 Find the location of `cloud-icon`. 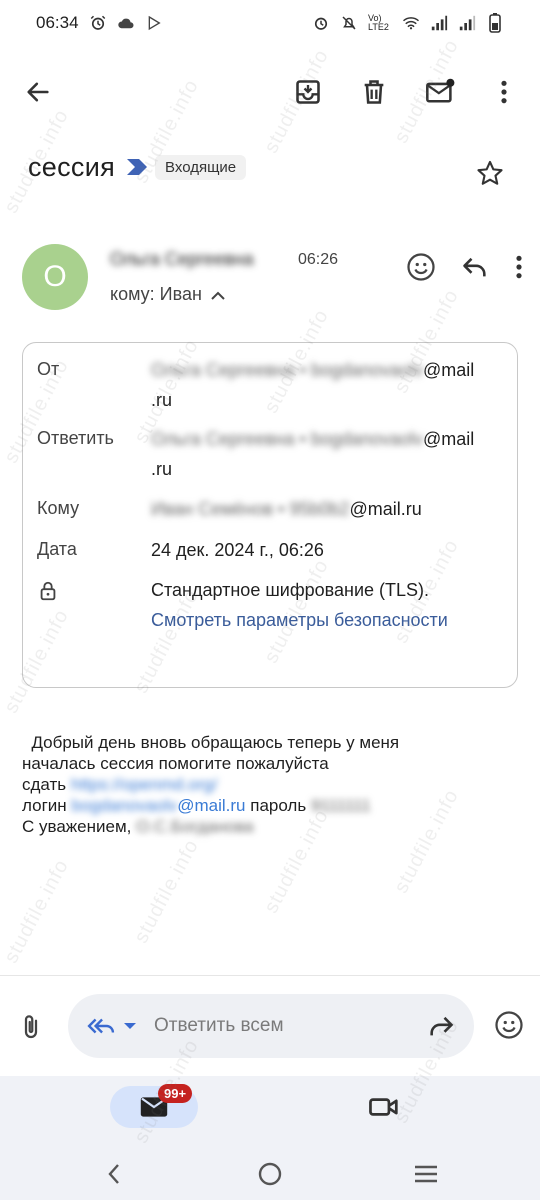

cloud-icon is located at coordinates (126, 23).